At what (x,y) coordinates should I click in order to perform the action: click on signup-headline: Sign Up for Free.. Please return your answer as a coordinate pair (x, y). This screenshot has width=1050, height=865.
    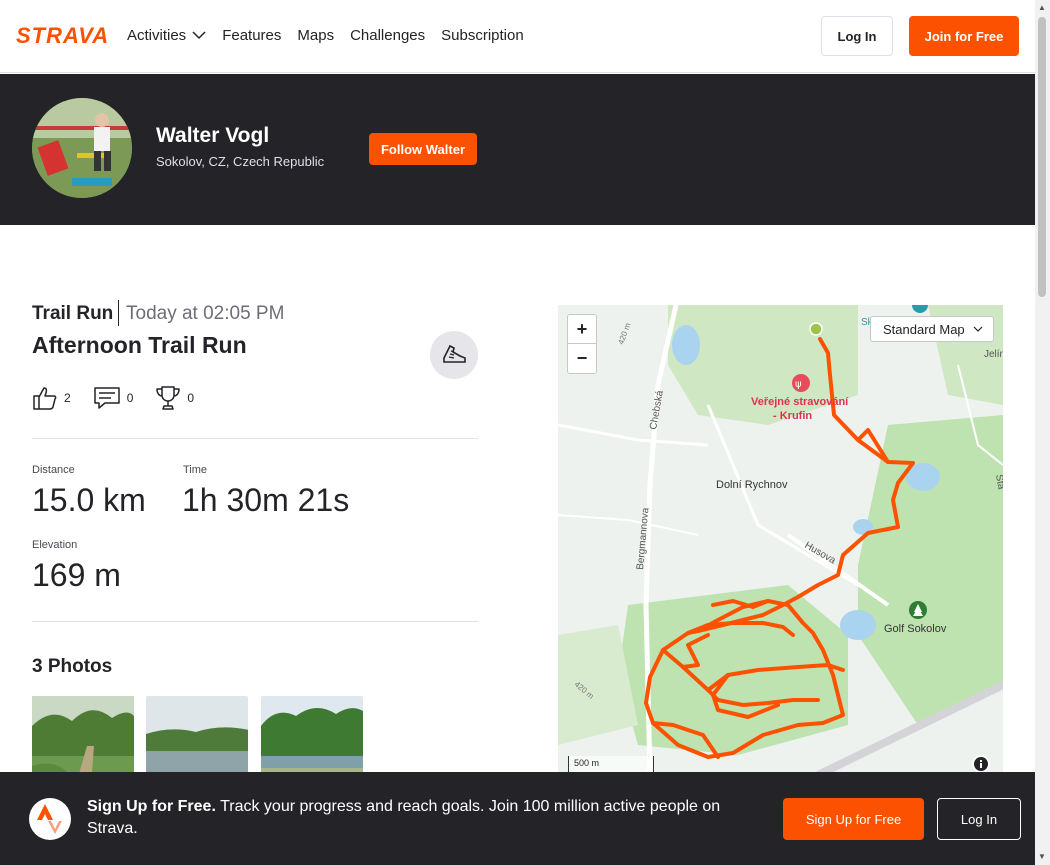
    Looking at the image, I should click on (151, 806).